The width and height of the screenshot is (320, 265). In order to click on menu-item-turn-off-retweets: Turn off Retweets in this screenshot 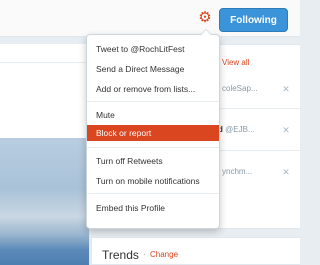, I will do `click(153, 161)`.